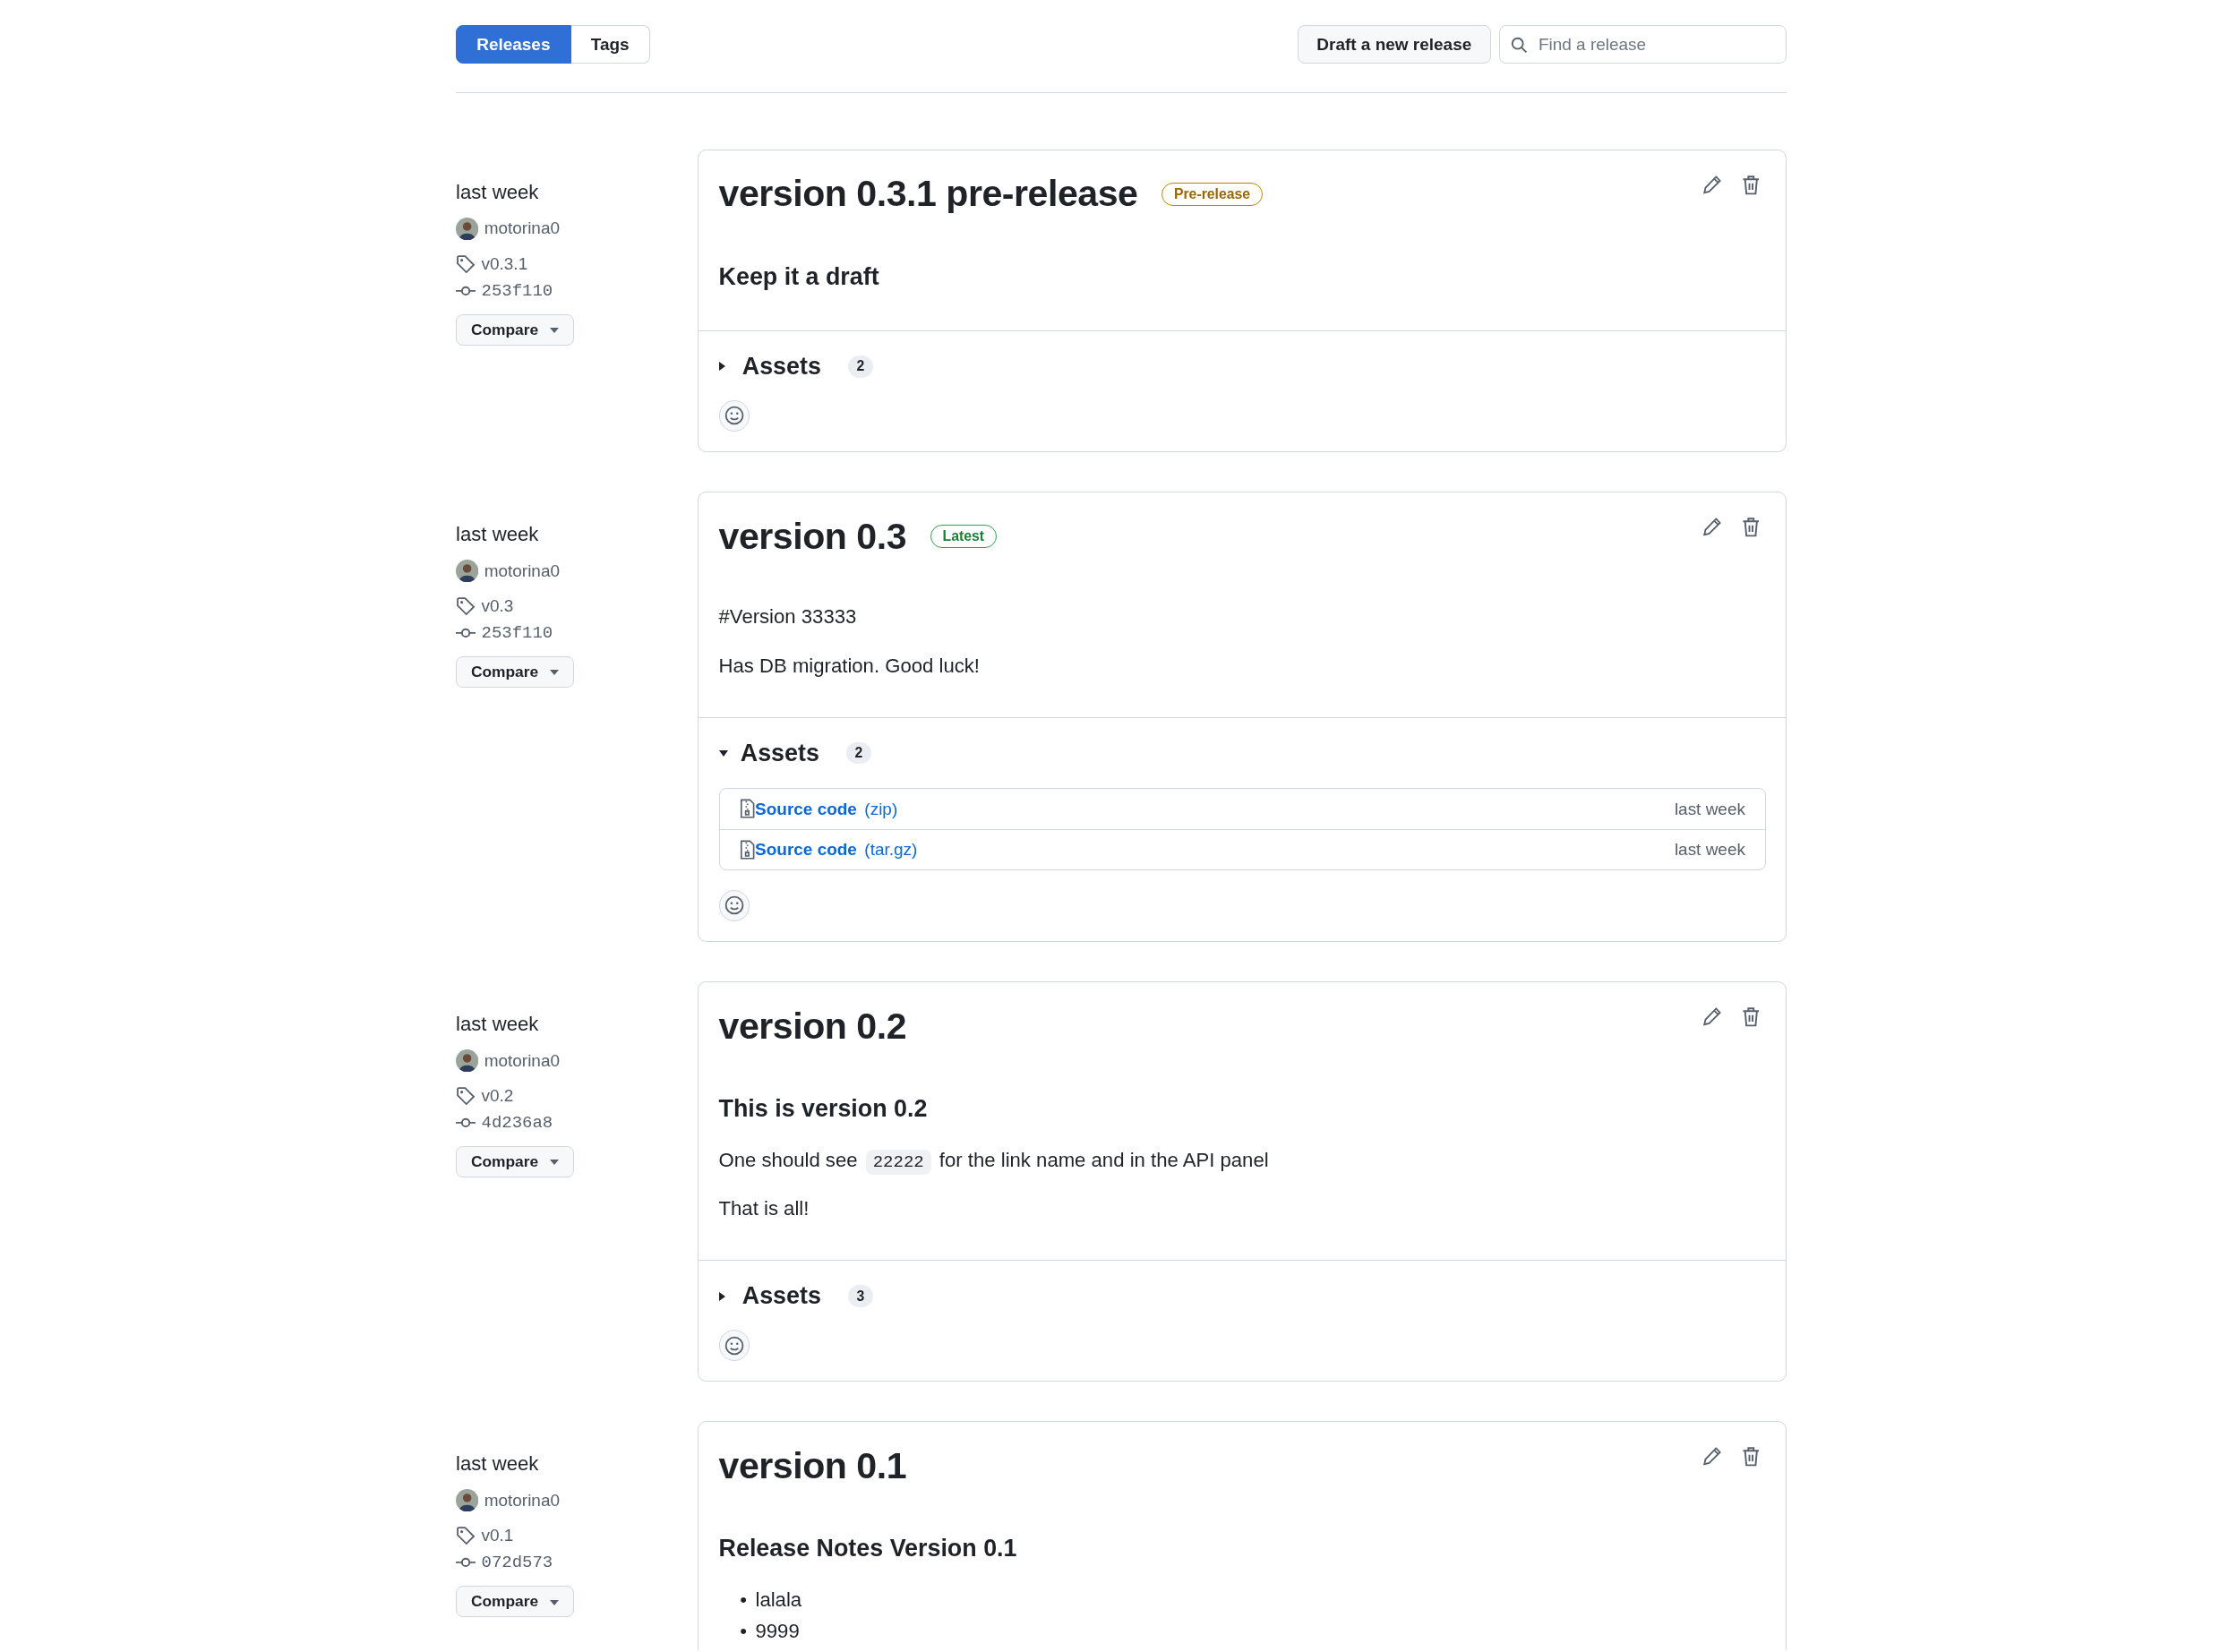  What do you see at coordinates (788, 1159) in the screenshot?
I see `release-paragraph: One should see` at bounding box center [788, 1159].